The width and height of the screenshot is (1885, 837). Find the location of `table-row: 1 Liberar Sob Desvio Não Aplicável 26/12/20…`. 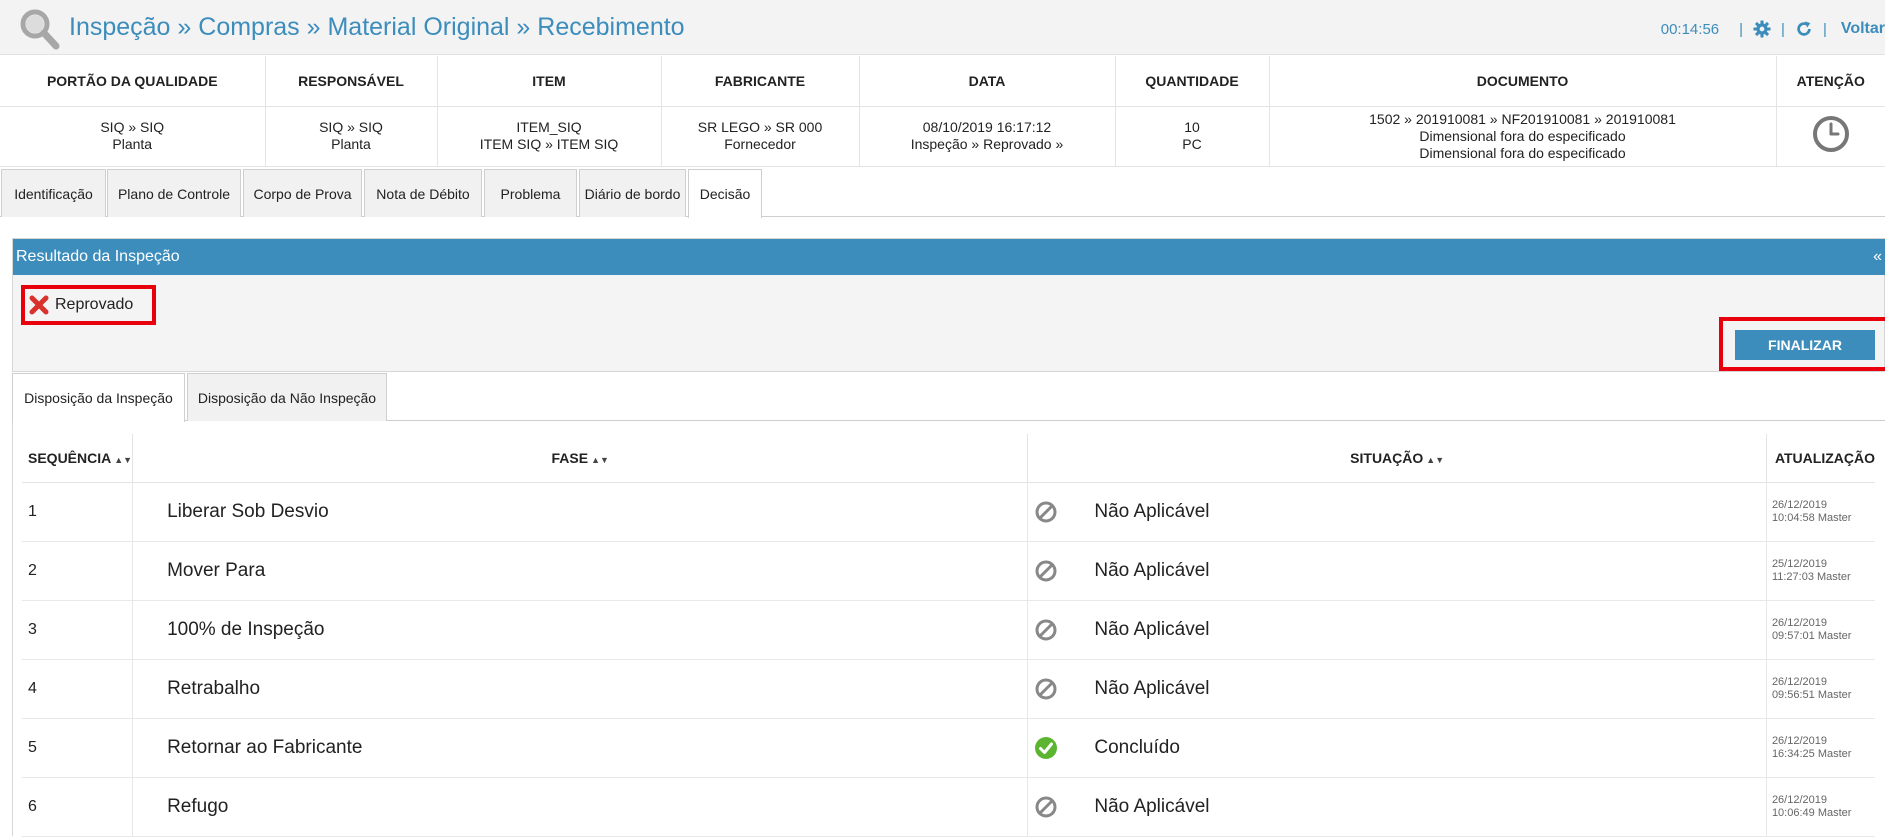

table-row: 1 Liberar Sob Desvio Não Aplicável 26/12/20… is located at coordinates (948, 512).